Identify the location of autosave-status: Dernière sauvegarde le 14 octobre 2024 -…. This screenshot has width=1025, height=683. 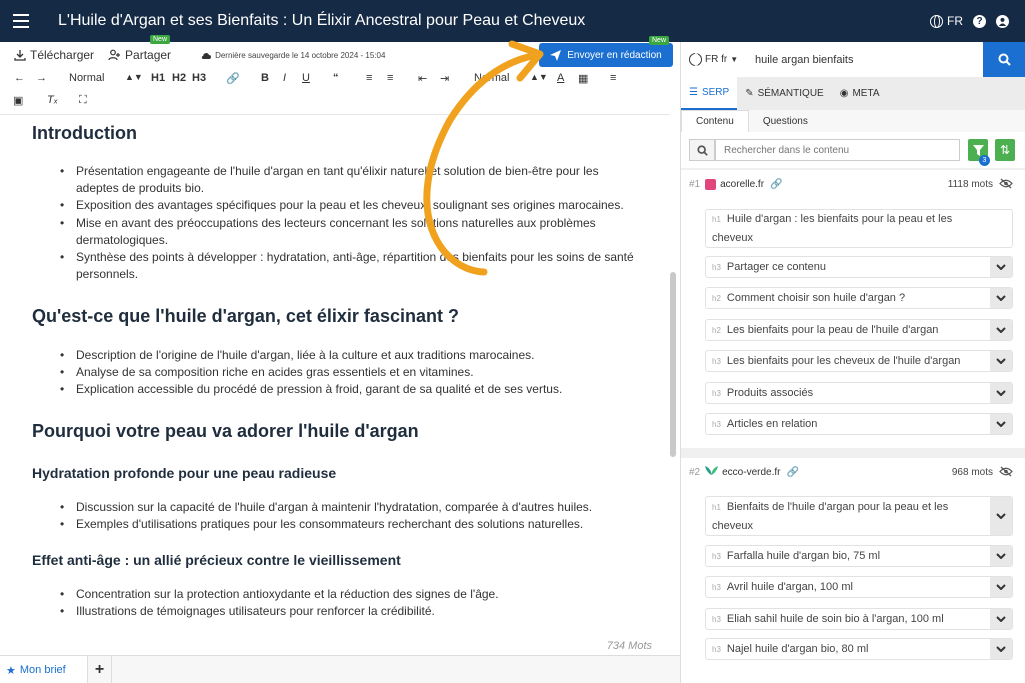
(293, 55).